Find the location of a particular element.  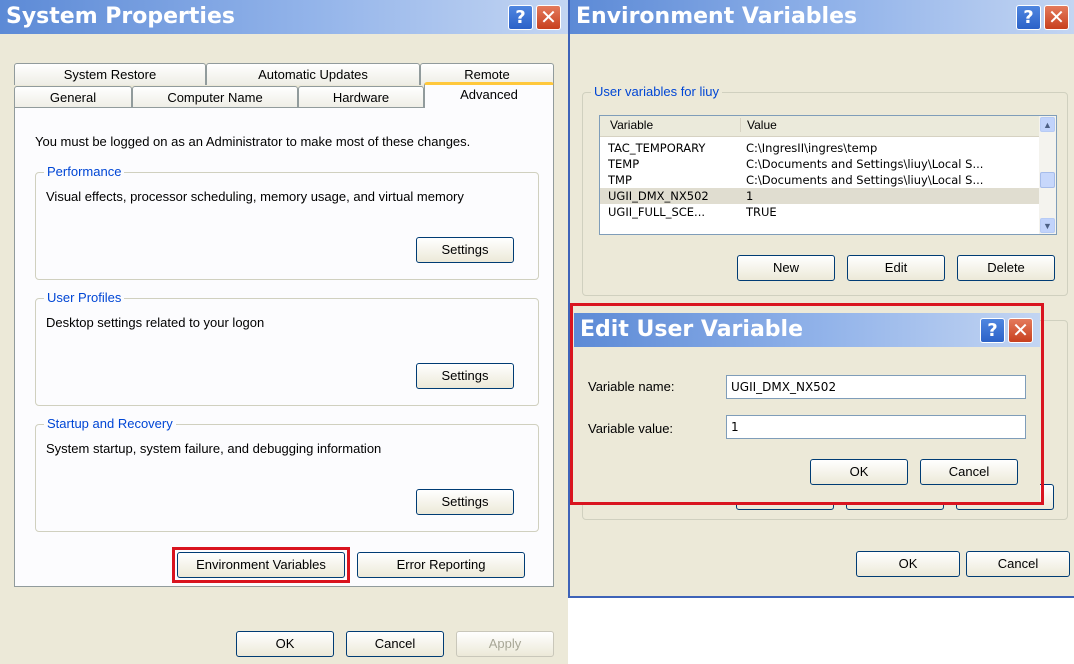

user-profiles-label: User Profiles is located at coordinates (84, 297).